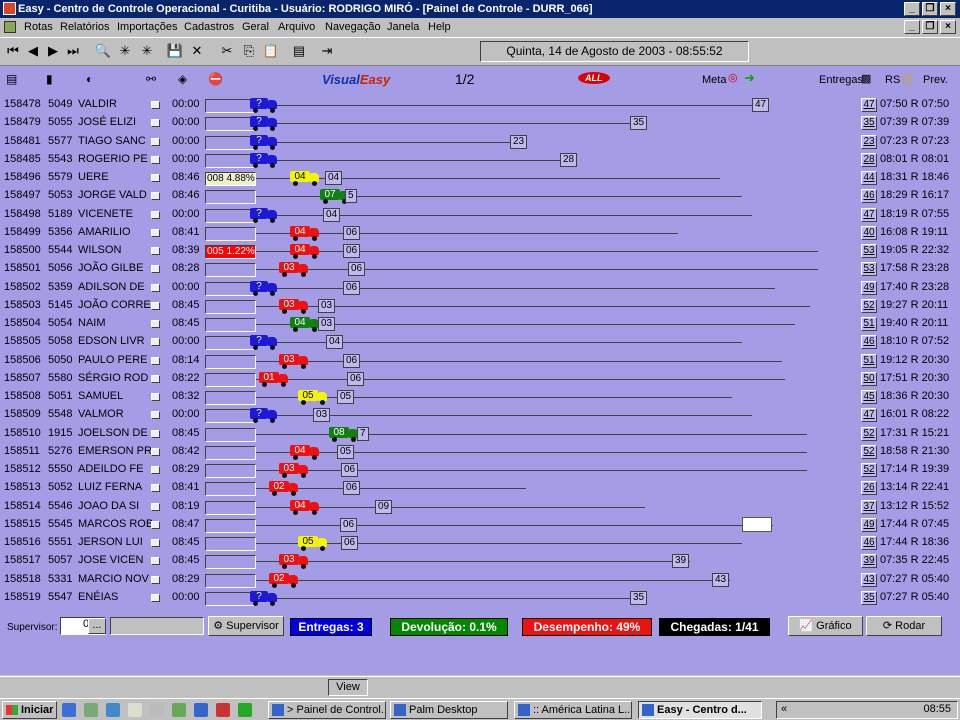 The image size is (960, 720). Describe the element at coordinates (38, 27) in the screenshot. I see `menu-rotas: Rotas` at that location.